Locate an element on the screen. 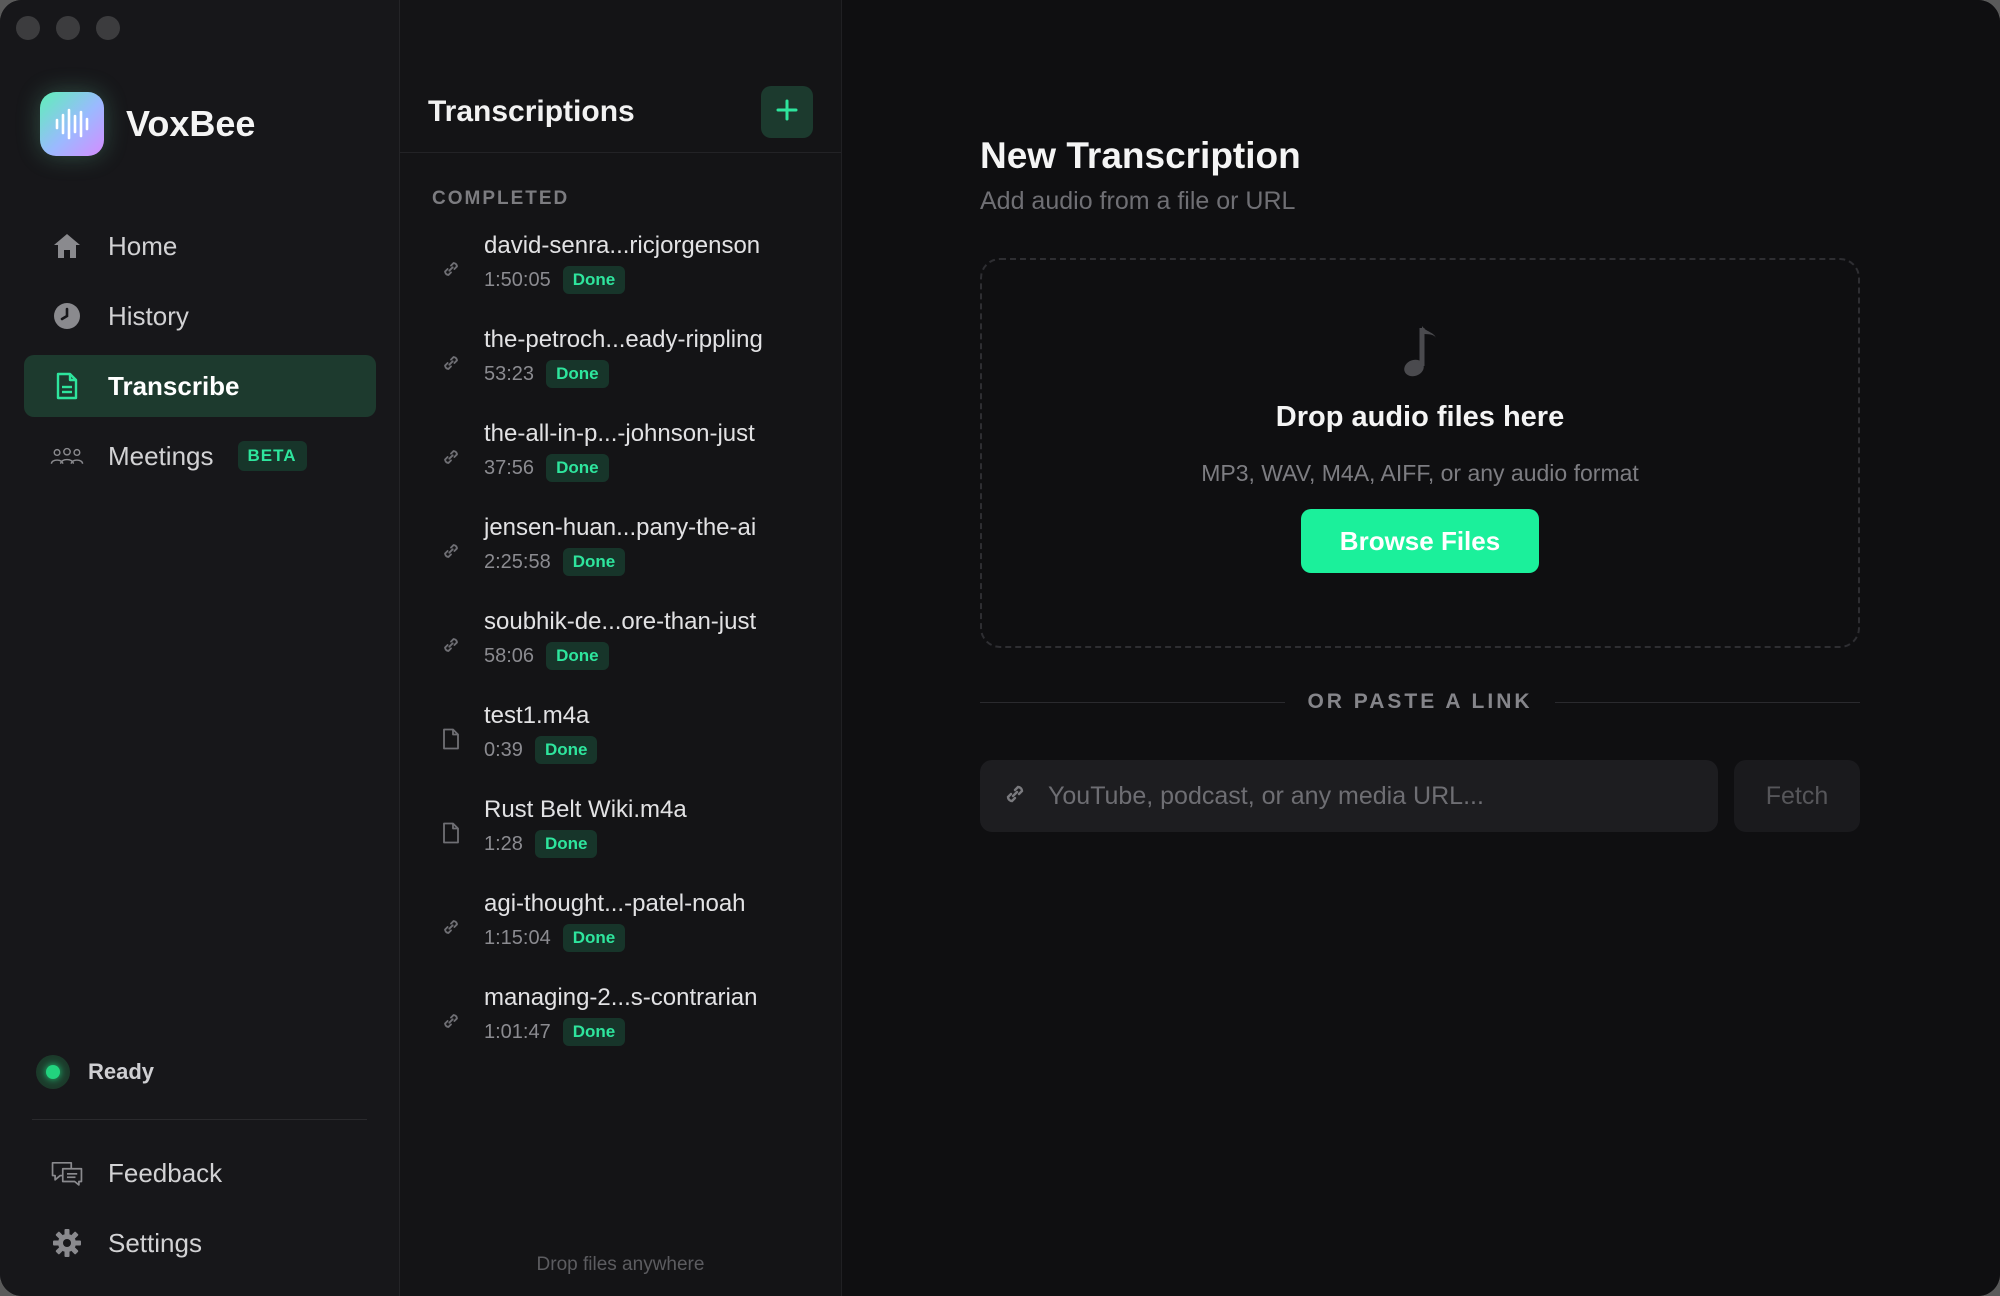 The width and height of the screenshot is (2000, 1296). sidebar-item-label: Transcribe is located at coordinates (174, 385).